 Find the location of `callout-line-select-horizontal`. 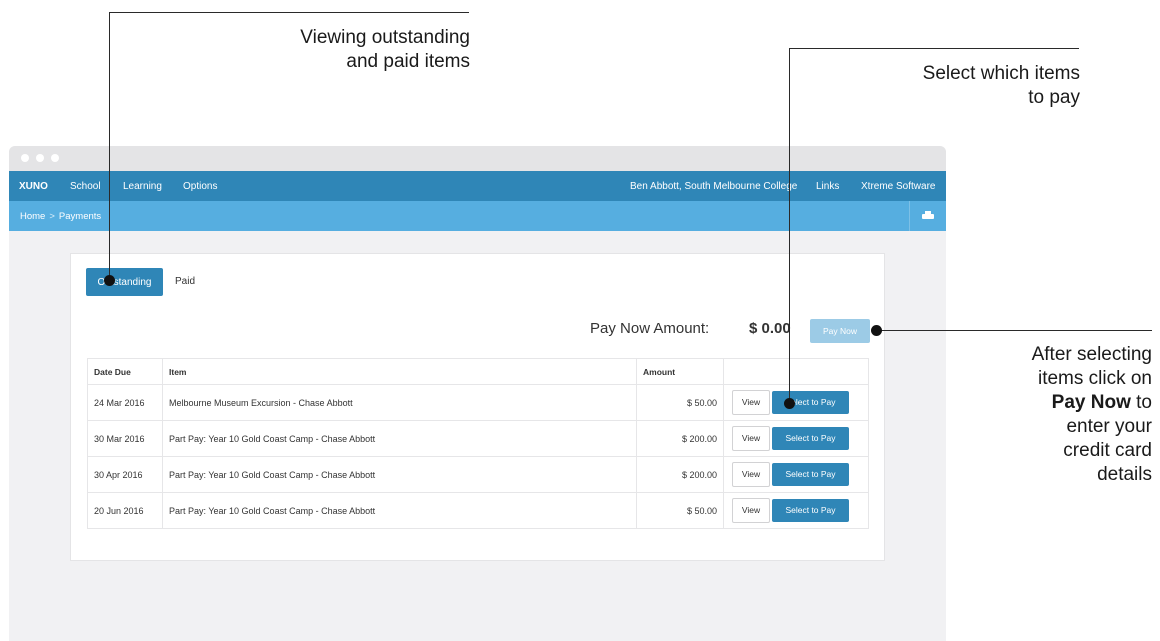

callout-line-select-horizontal is located at coordinates (934, 48).